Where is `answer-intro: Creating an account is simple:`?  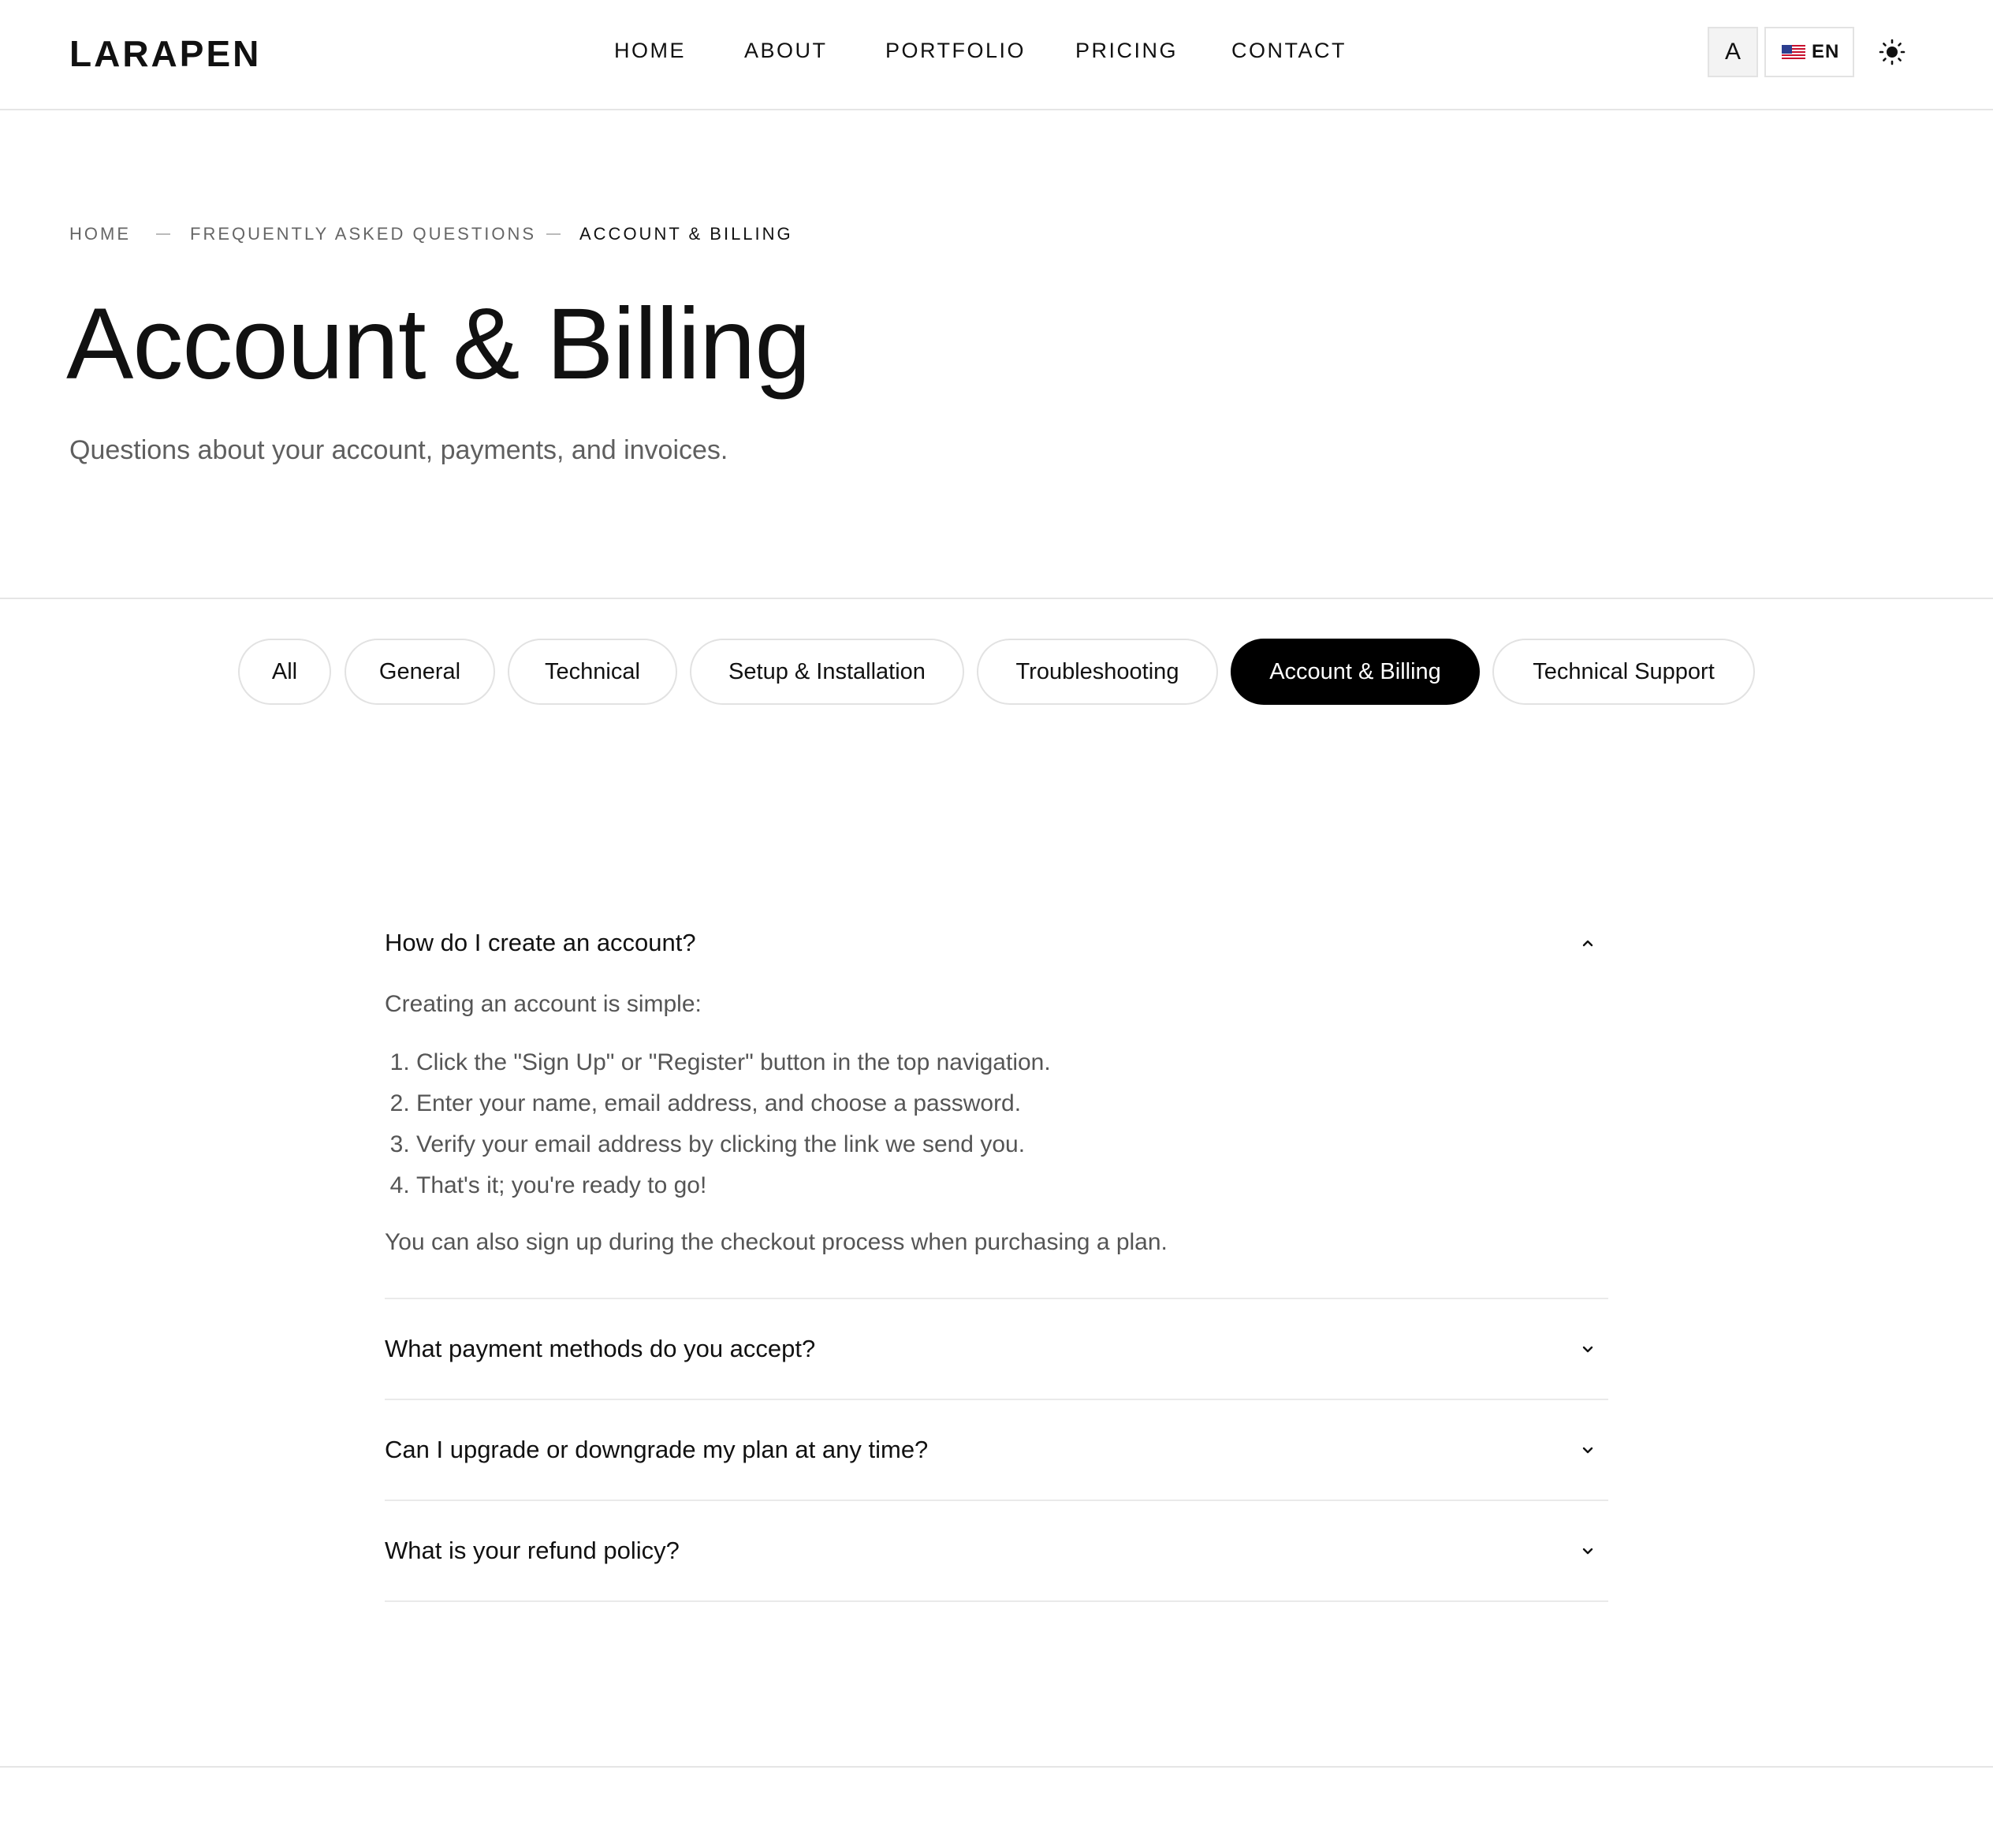 answer-intro: Creating an account is simple: is located at coordinates (543, 1004).